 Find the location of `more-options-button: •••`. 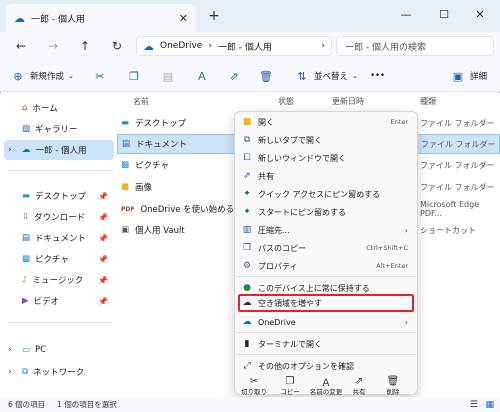

more-options-button: ••• is located at coordinates (377, 76).